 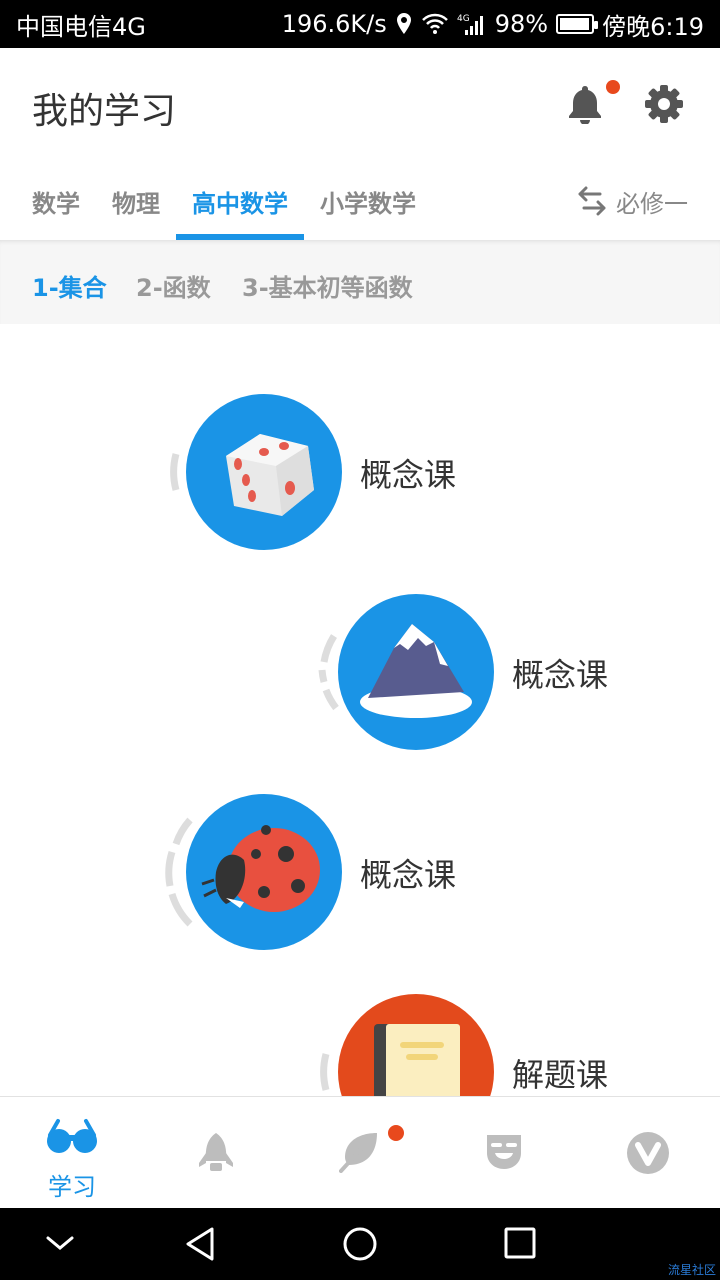 I want to click on signal-4g-icon: 4G, so click(x=470, y=24).